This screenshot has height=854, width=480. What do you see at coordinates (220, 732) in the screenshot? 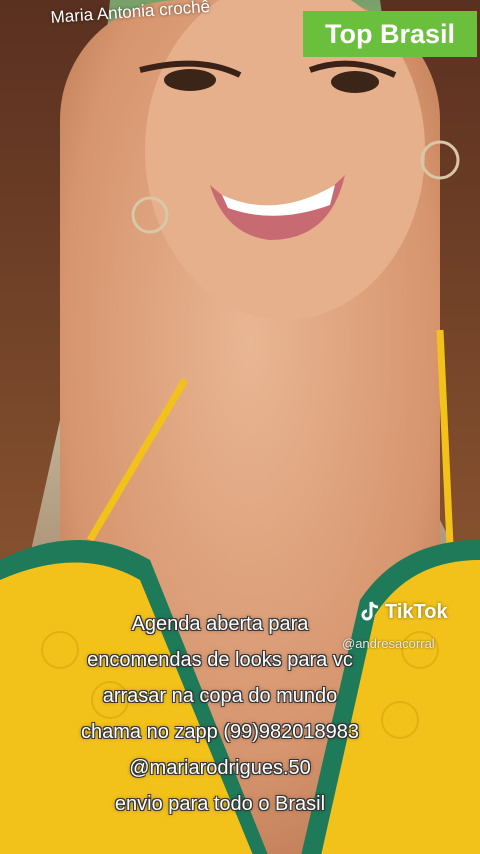
I see `caption-line: chama no zapp (99)982018983` at bounding box center [220, 732].